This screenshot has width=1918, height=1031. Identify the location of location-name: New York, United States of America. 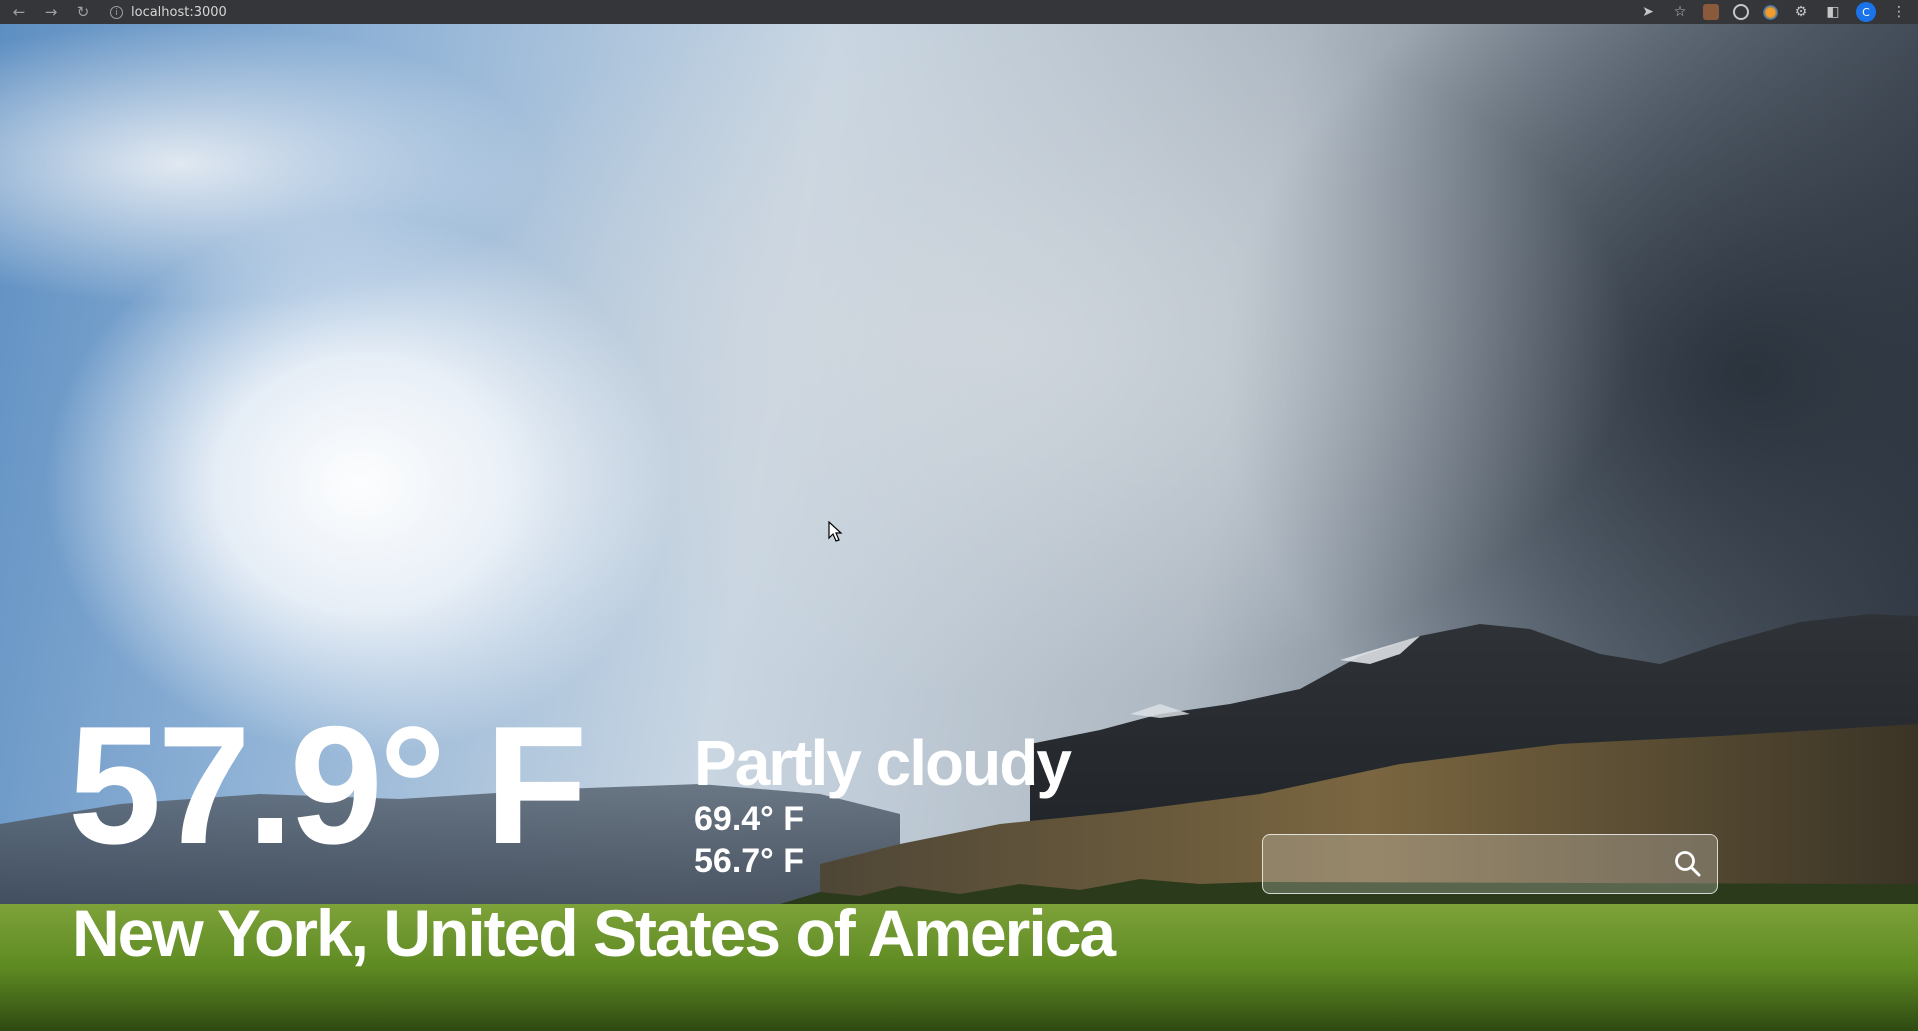
(594, 933).